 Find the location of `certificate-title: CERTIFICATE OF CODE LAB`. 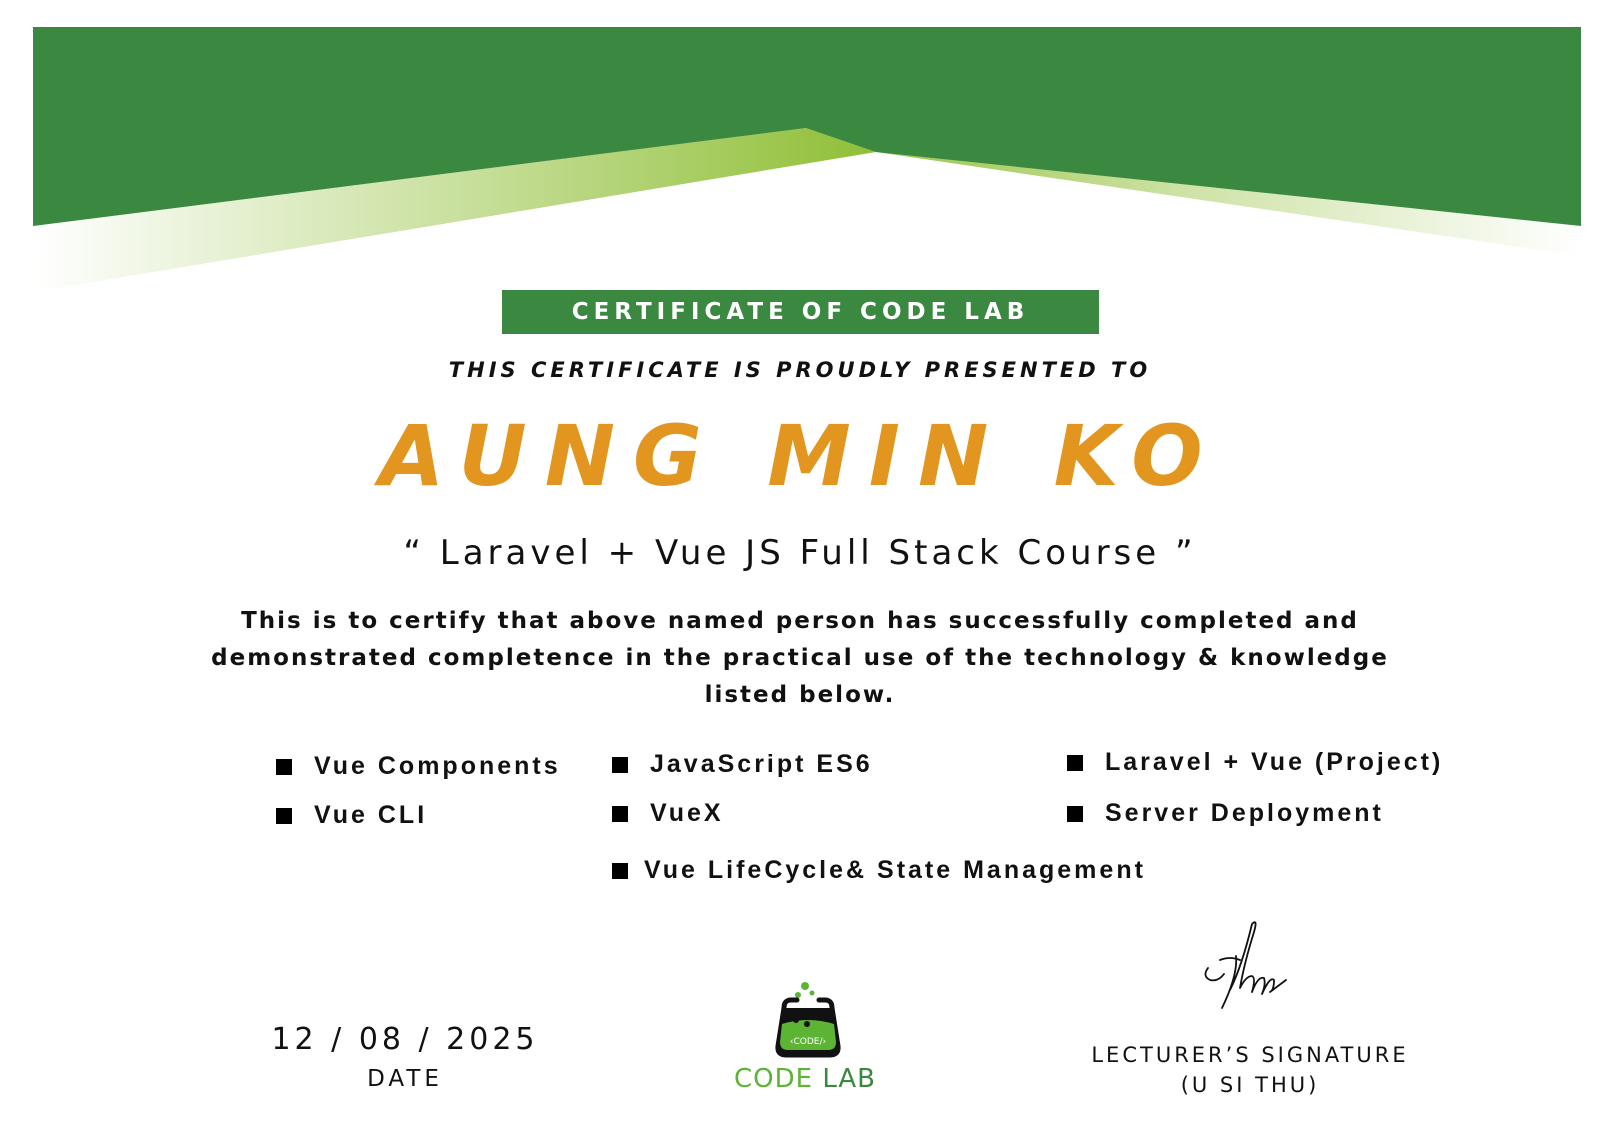

certificate-title: CERTIFICATE OF CODE LAB is located at coordinates (800, 312).